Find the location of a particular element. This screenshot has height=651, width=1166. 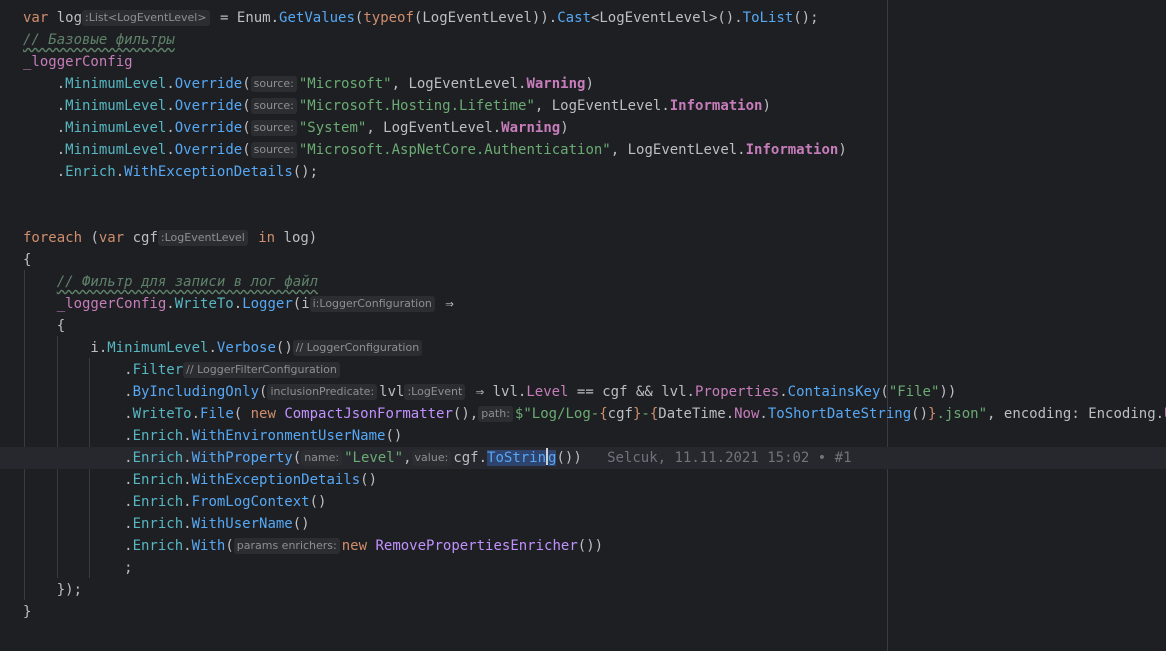

code-line: }); is located at coordinates (583, 590).